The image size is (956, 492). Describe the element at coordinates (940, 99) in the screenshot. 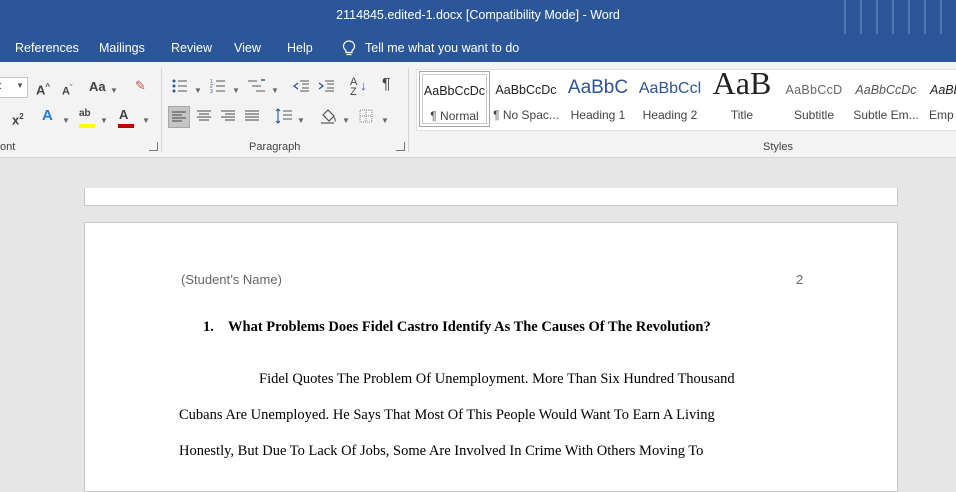

I see `style-emphasis: AaBb Emp` at that location.